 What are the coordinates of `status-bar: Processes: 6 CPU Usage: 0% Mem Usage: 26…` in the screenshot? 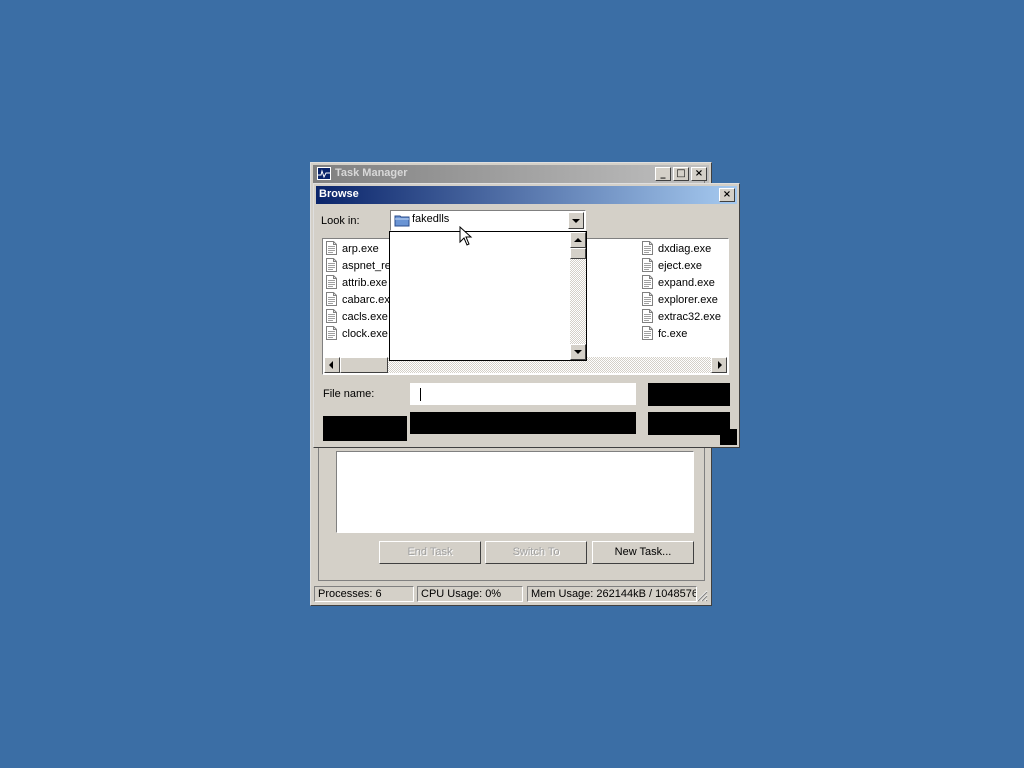 It's located at (511, 594).